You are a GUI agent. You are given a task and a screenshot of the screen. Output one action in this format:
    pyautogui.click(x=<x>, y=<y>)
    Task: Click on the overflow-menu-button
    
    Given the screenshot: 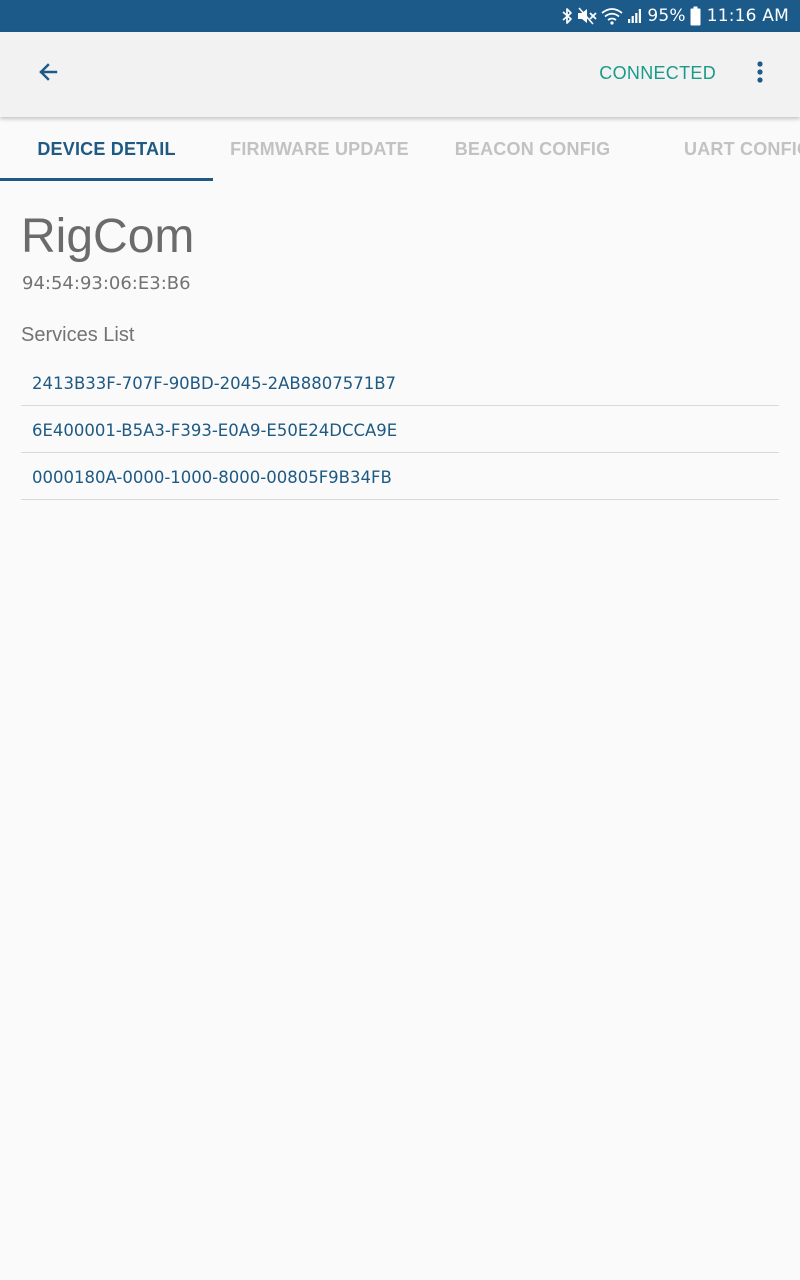 What is the action you would take?
    pyautogui.click(x=760, y=74)
    